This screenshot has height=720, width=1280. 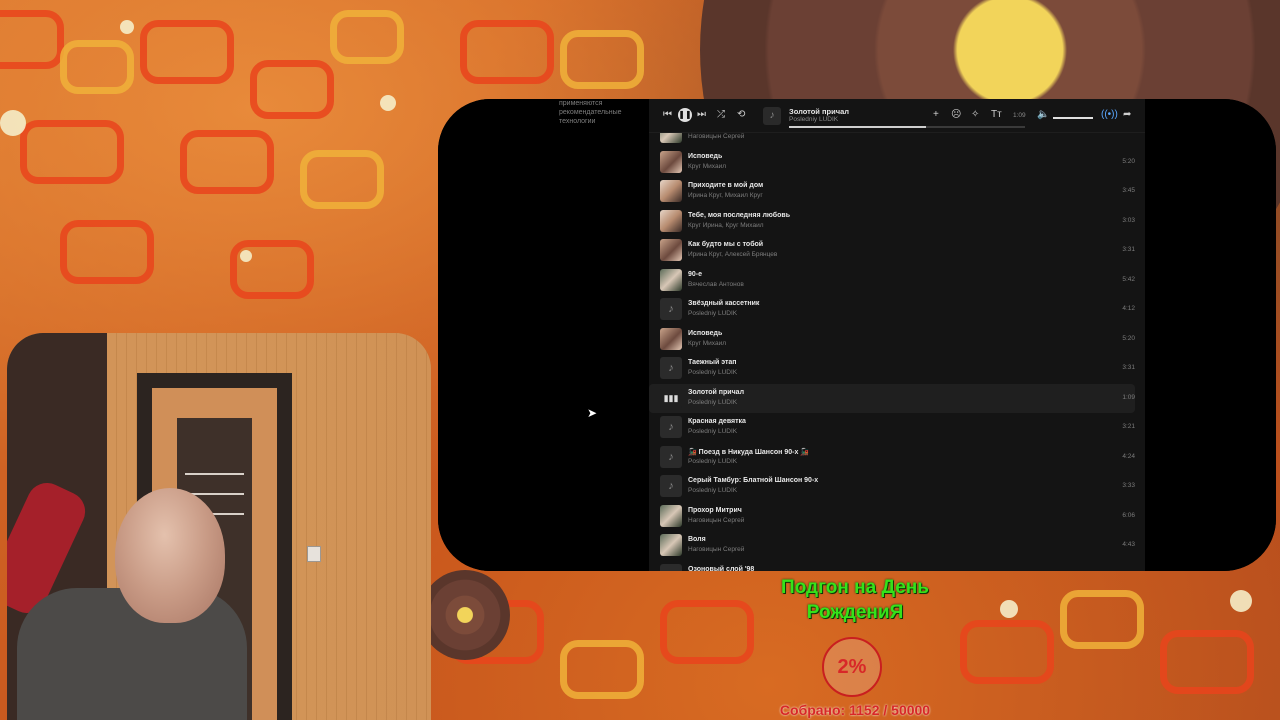 I want to click on track-title: Серый Тамбур: Блатной Шансон 90-х, so click(x=753, y=480).